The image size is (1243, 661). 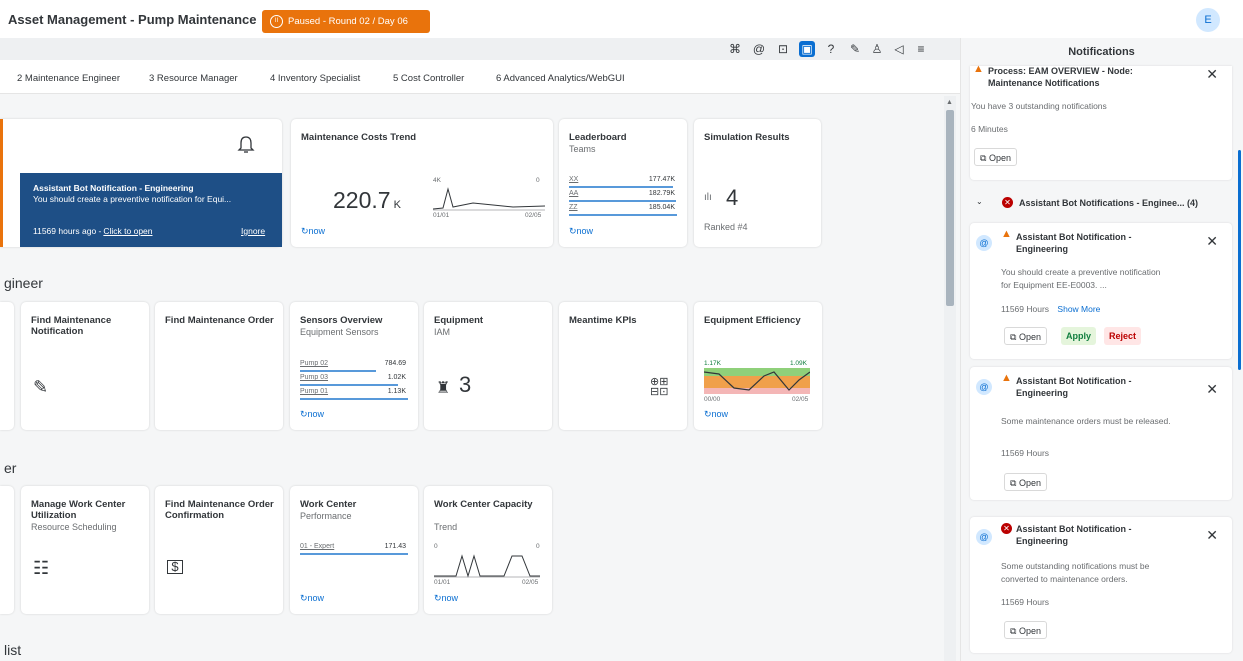 What do you see at coordinates (735, 49) in the screenshot?
I see `network-icon: ⌘` at bounding box center [735, 49].